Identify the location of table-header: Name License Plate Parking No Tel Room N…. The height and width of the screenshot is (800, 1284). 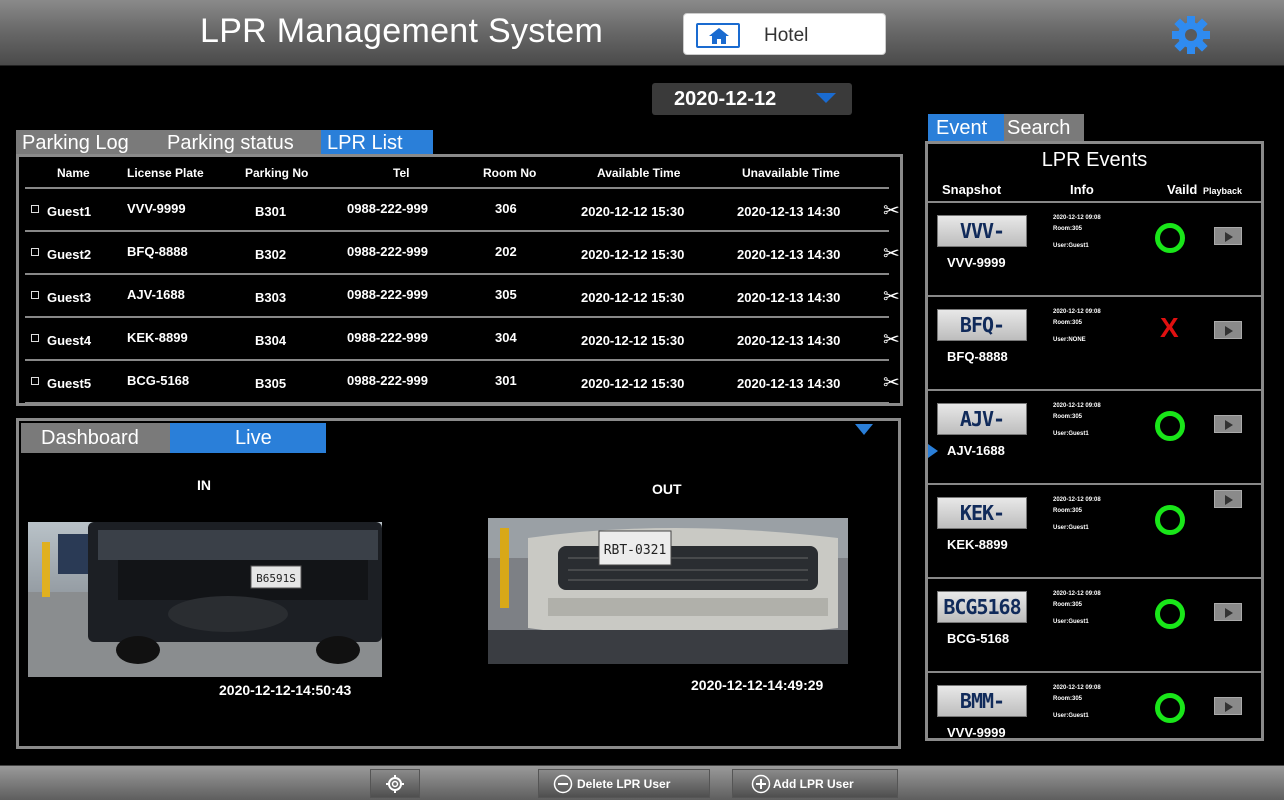
(457, 173).